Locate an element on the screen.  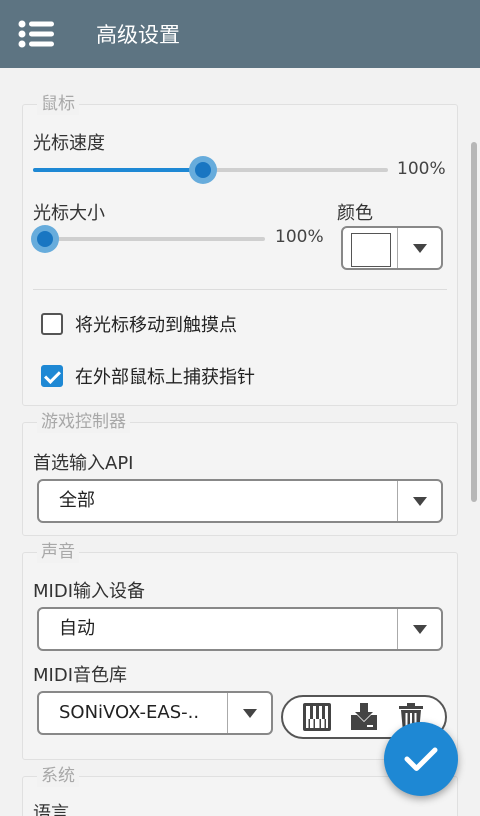
checkbox-box-checked is located at coordinates (52, 376).